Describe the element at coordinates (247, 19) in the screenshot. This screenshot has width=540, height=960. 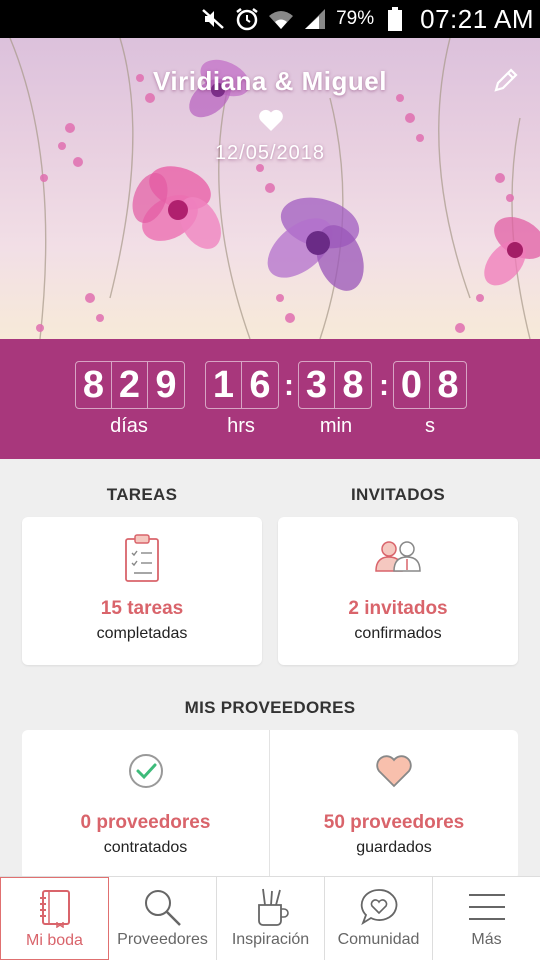
I see `alarm-icon` at that location.